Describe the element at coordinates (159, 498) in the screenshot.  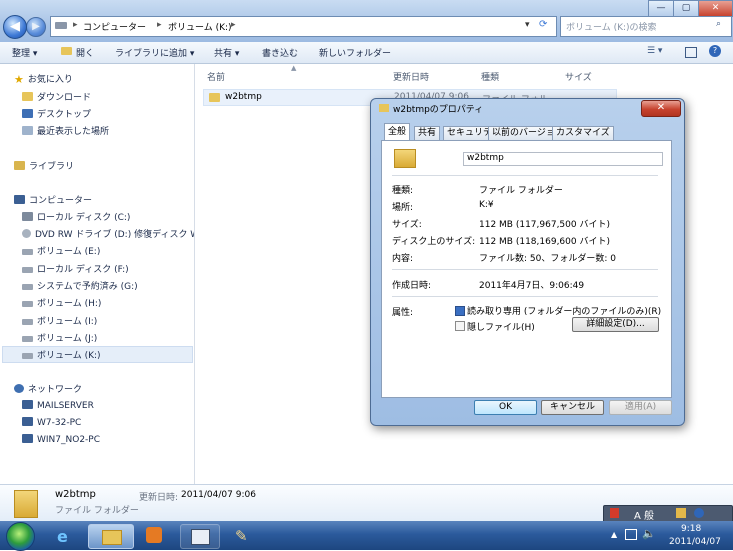
I see `details-modified-label: 更新日時:` at that location.